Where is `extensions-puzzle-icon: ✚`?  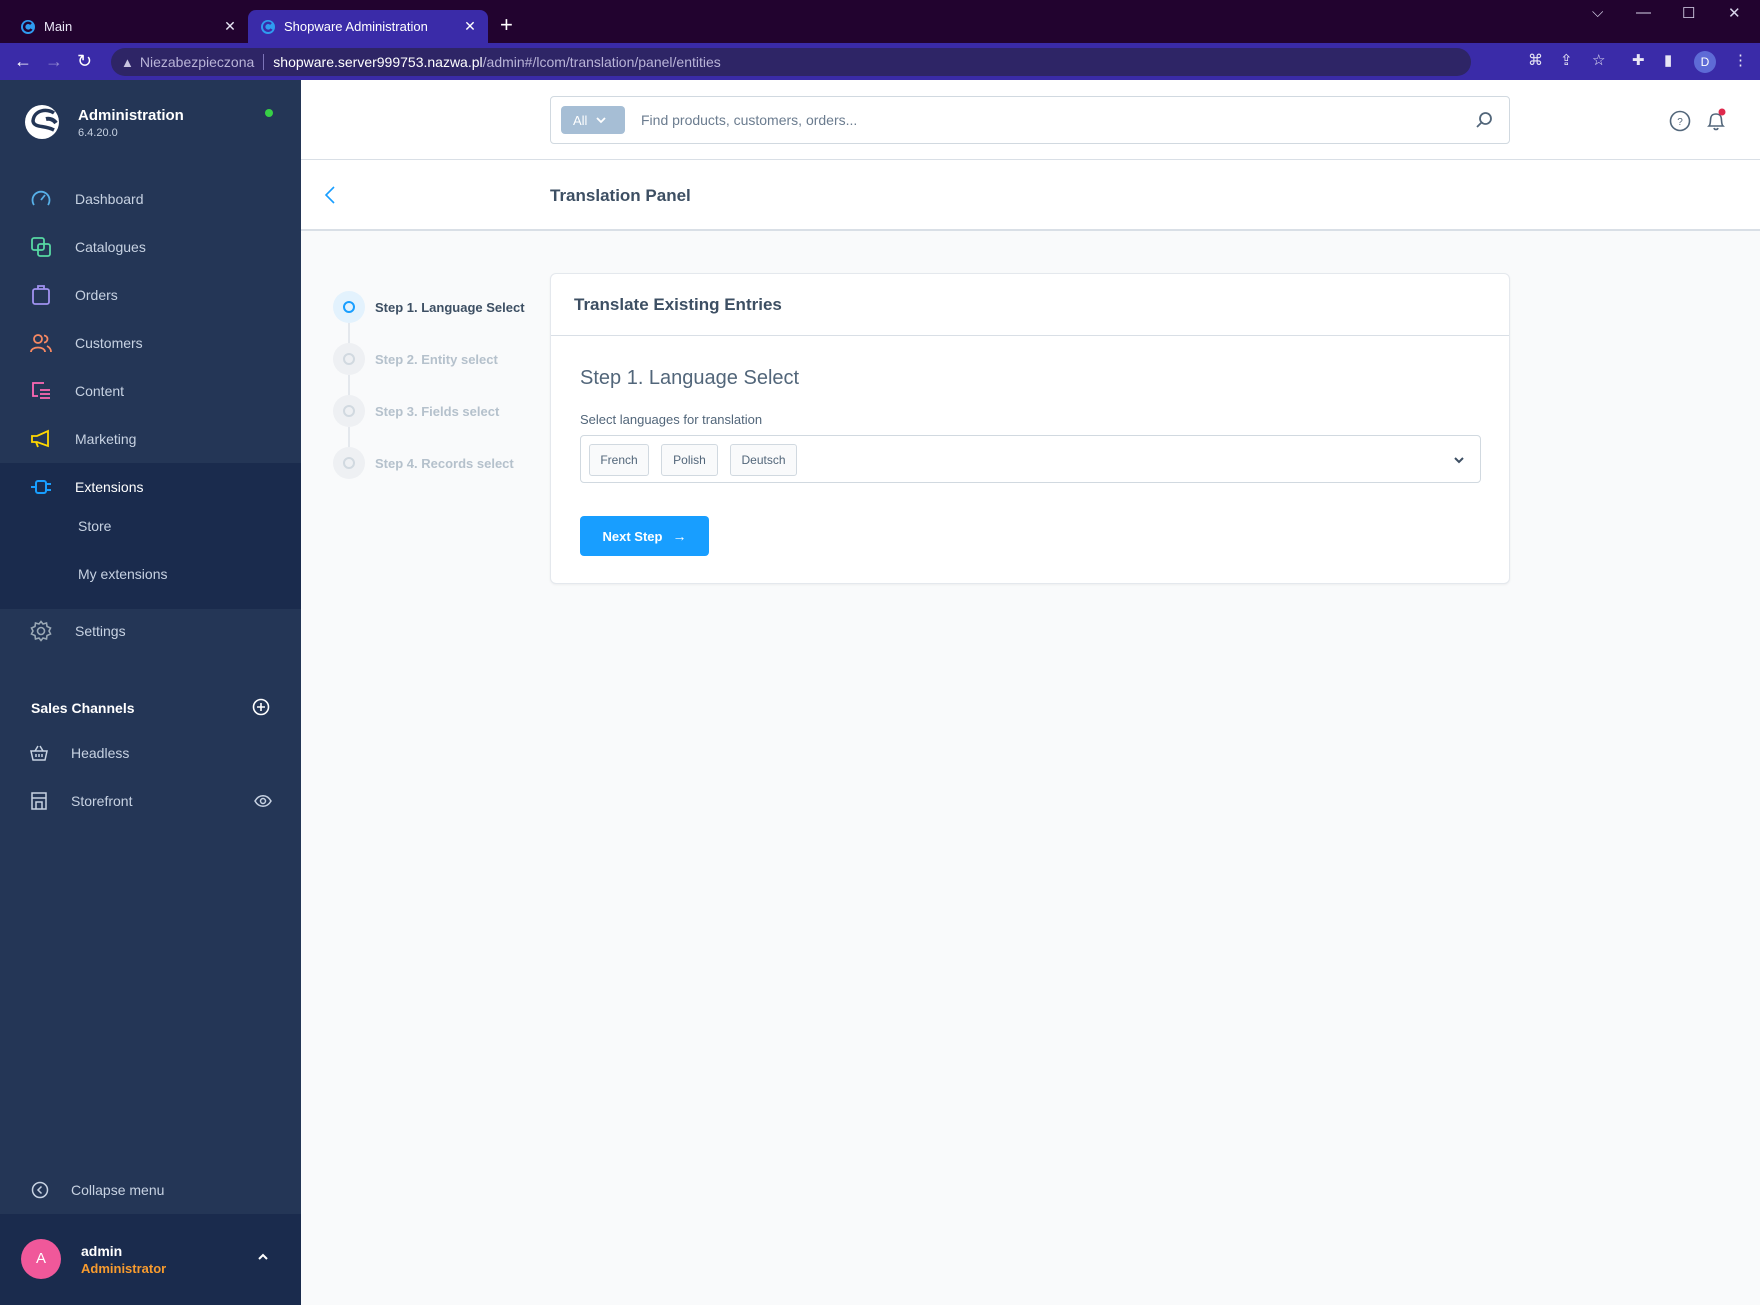 extensions-puzzle-icon: ✚ is located at coordinates (1638, 61).